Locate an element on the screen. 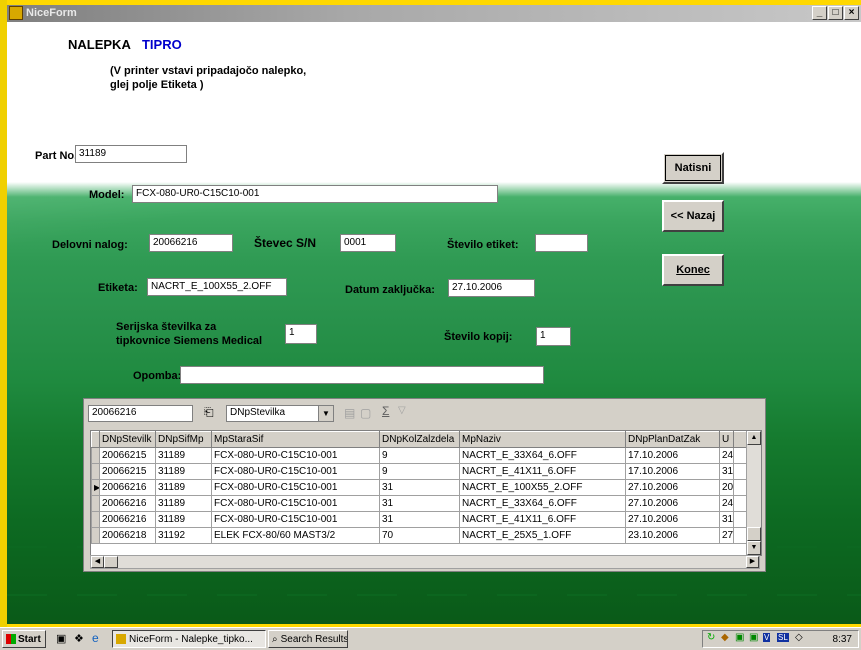 The width and height of the screenshot is (861, 650). table-cell: 70 is located at coordinates (419, 535).